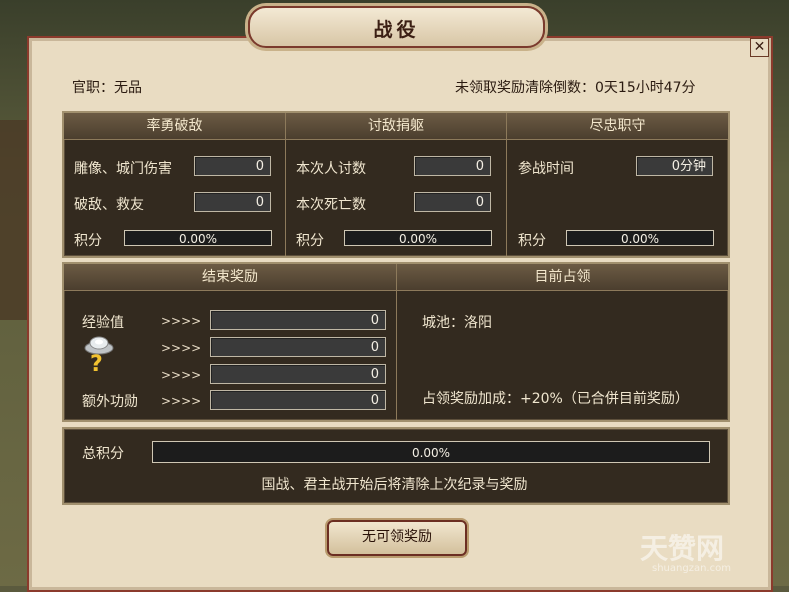 This screenshot has width=789, height=592. Describe the element at coordinates (532, 241) in the screenshot. I see `loyalty-score-label: 积分` at that location.